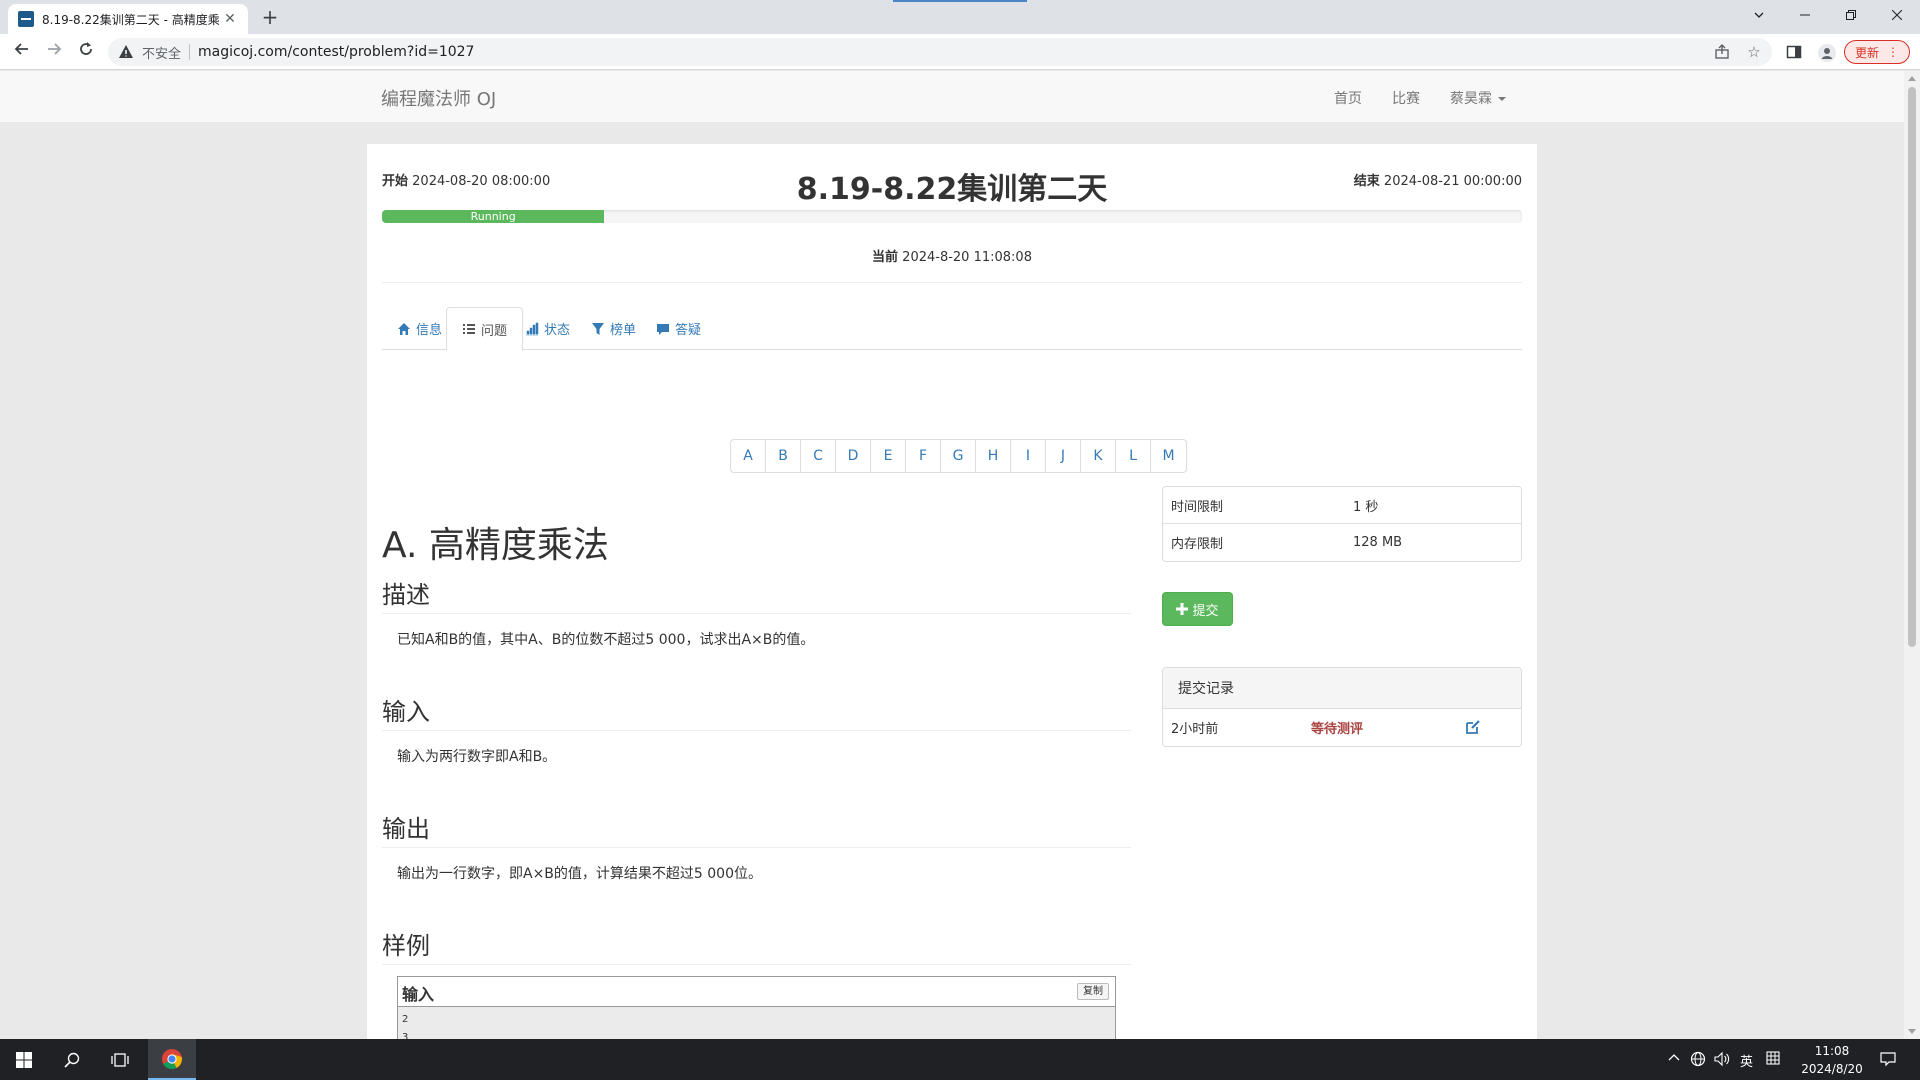 This screenshot has height=1080, width=1920. I want to click on sample-box: 输入 复制 2 3 输出 复制 6, so click(756, 1007).